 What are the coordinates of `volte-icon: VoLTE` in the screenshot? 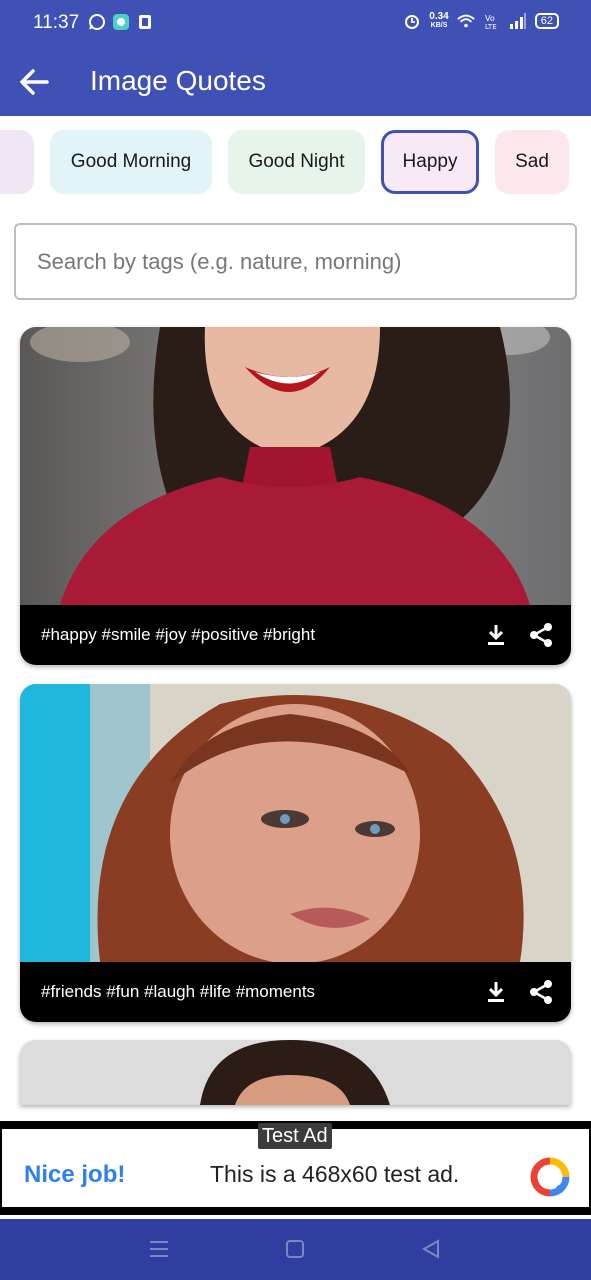 It's located at (491, 22).